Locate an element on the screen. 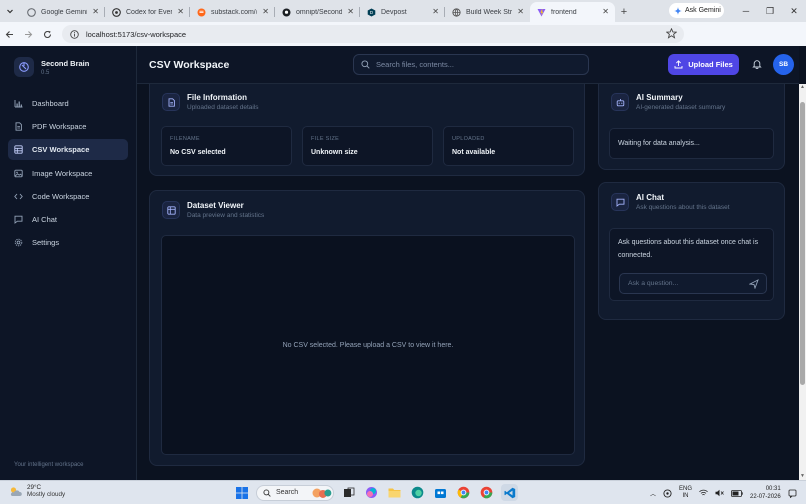 Image resolution: width=806 pixels, height=504 pixels. network-status-icon is located at coordinates (667, 493).